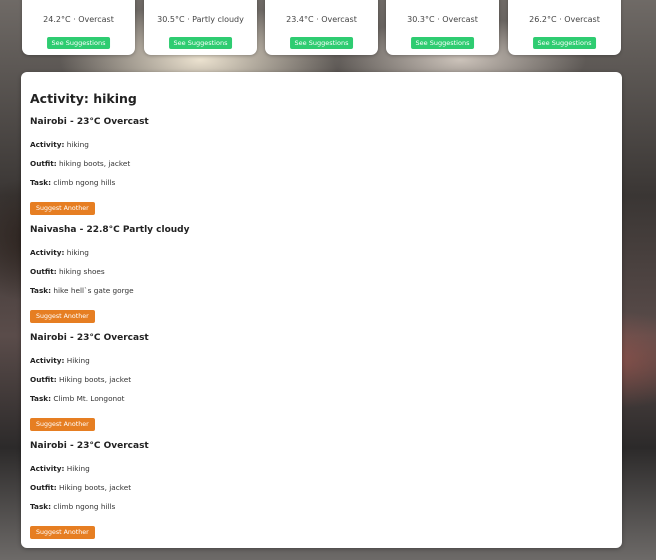 This screenshot has height=560, width=656. Describe the element at coordinates (543, 19) in the screenshot. I see `weather-temp: 26.2°C` at that location.